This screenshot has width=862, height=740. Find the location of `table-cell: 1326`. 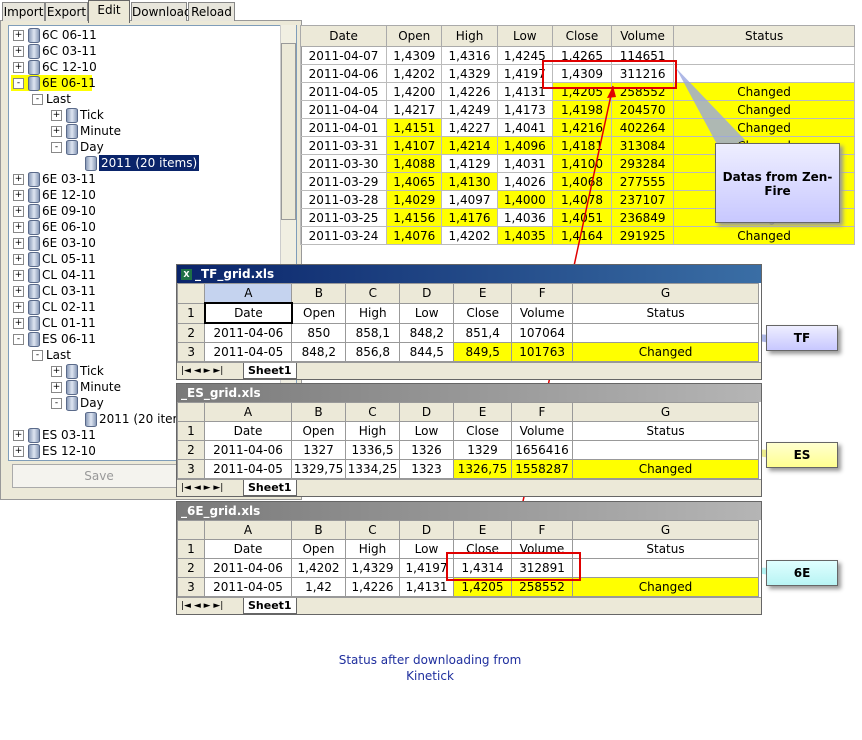

table-cell: 1326 is located at coordinates (426, 450).